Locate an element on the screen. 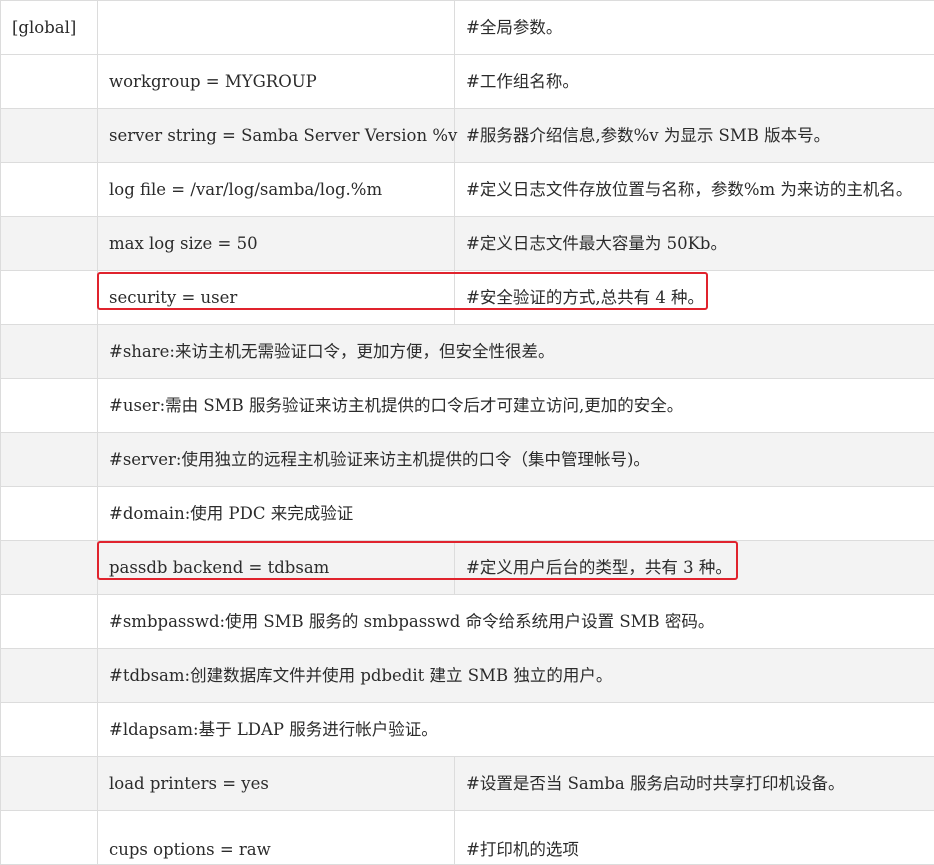 The height and width of the screenshot is (865, 934). note-cell: #ldapsam:基于 LDAP 服务进行帐户验证。 is located at coordinates (516, 730).